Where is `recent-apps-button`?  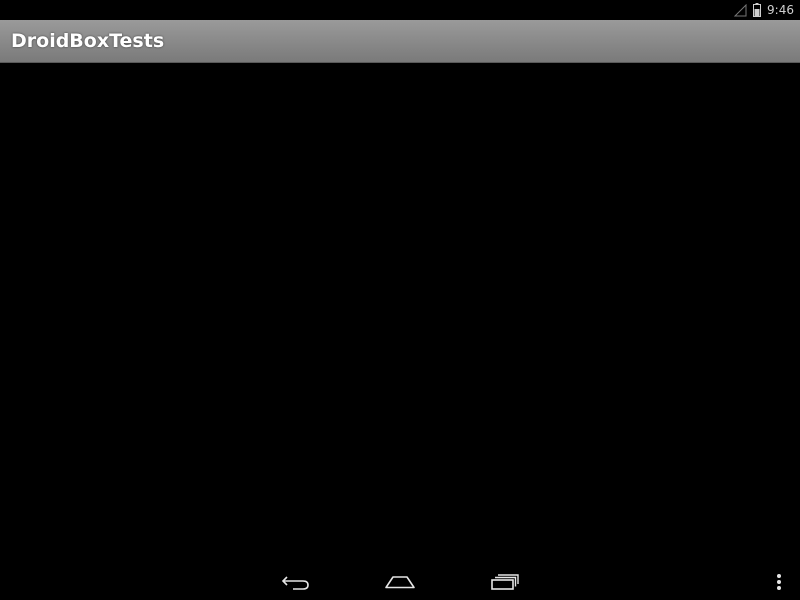
recent-apps-button is located at coordinates (505, 581).